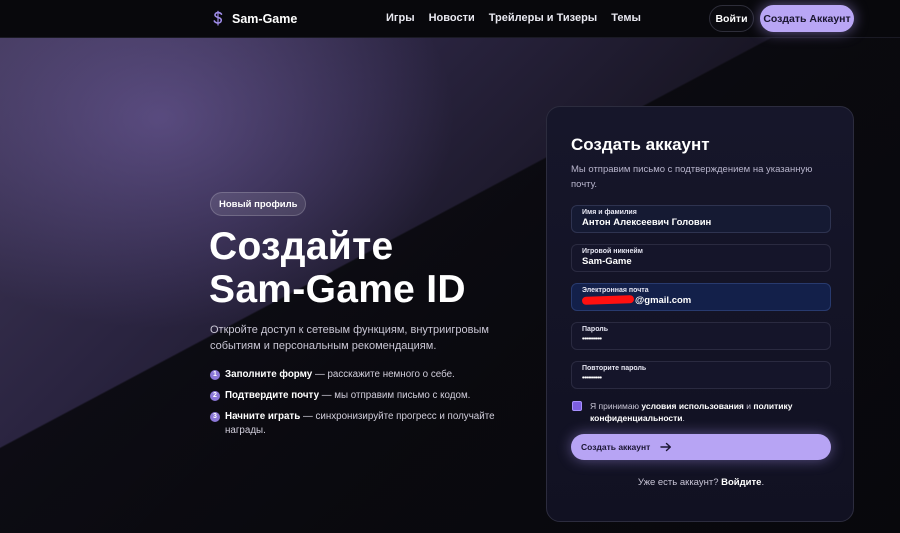 The image size is (900, 533). I want to click on step-description: — расскажите немного о себе., so click(383, 374).